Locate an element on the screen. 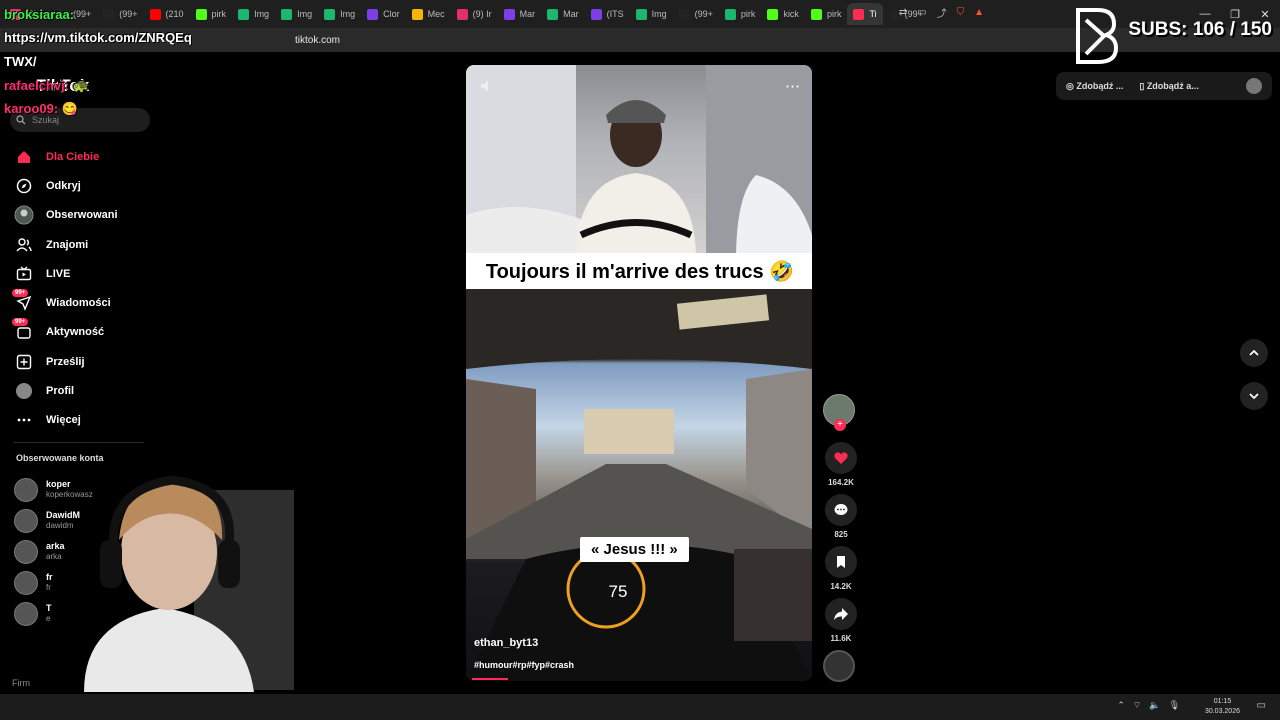  like-action: 164.2K is located at coordinates (841, 466).